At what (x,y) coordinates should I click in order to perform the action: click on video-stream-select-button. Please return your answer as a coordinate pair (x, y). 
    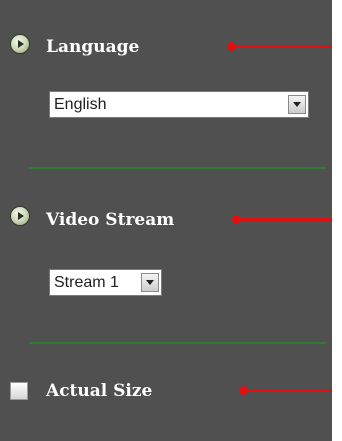
    Looking at the image, I should click on (150, 282).